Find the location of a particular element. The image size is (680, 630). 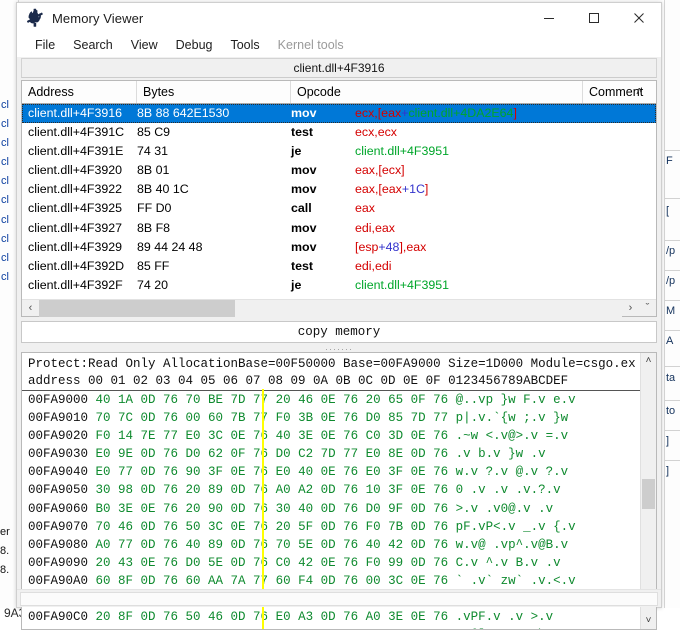

hex-row-bytes-left: 70 46 0D 76 50 3C 0E 76 is located at coordinates (182, 526).